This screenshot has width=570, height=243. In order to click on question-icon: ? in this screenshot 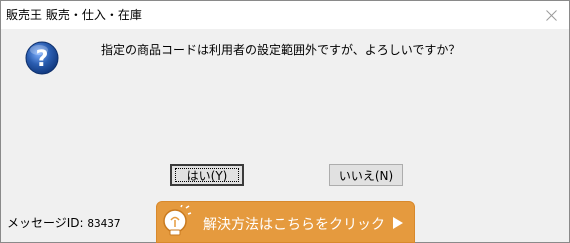, I will do `click(42, 58)`.